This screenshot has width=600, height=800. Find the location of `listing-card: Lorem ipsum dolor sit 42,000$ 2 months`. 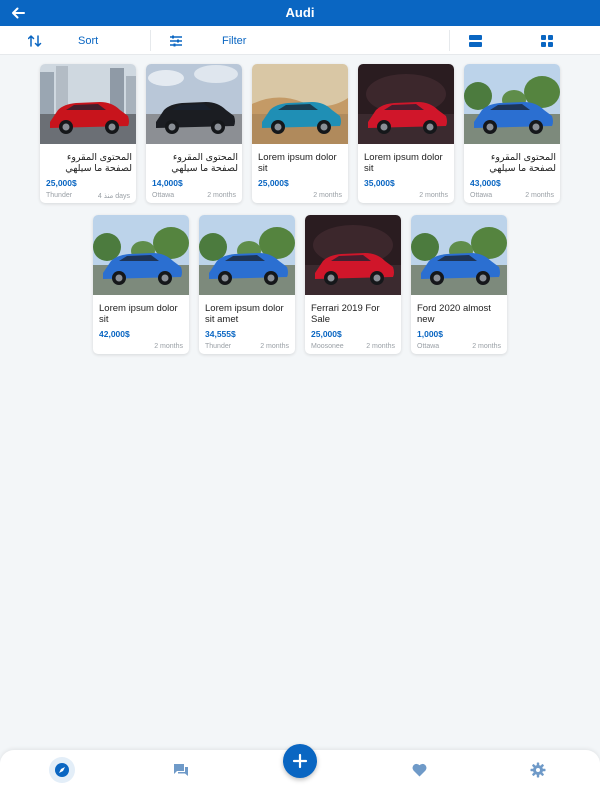

listing-card: Lorem ipsum dolor sit 42,000$ 2 months is located at coordinates (141, 284).